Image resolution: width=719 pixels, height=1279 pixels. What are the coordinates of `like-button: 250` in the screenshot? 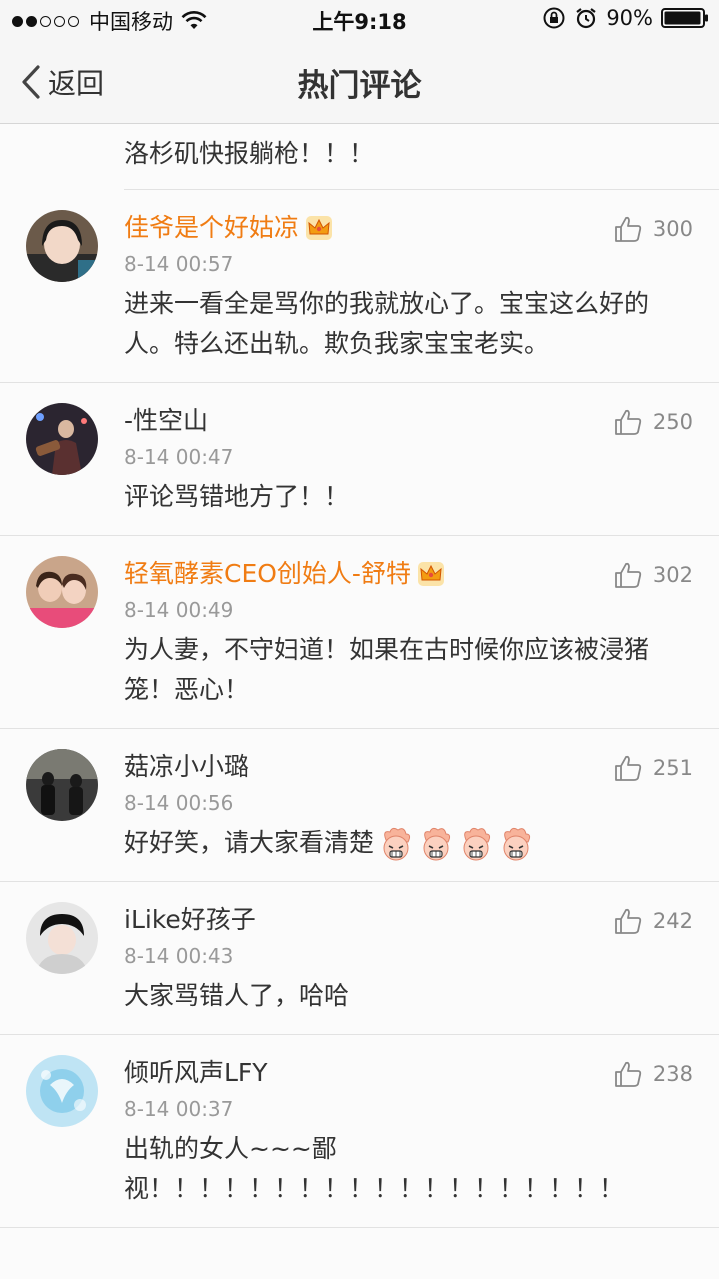 It's located at (653, 422).